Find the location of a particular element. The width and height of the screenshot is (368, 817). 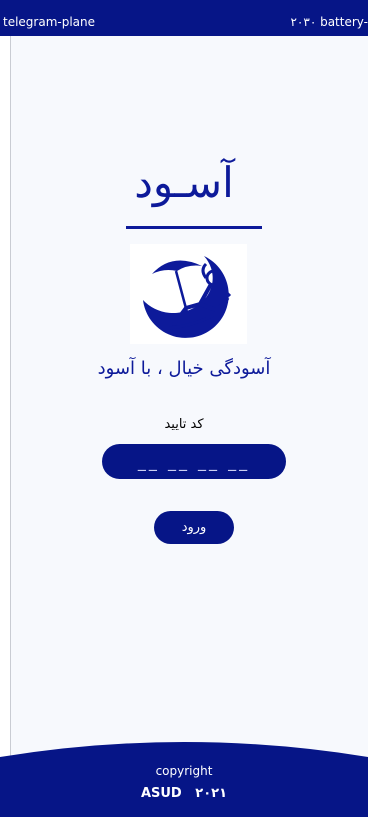

relaxing-person-logo-icon is located at coordinates (187, 297).